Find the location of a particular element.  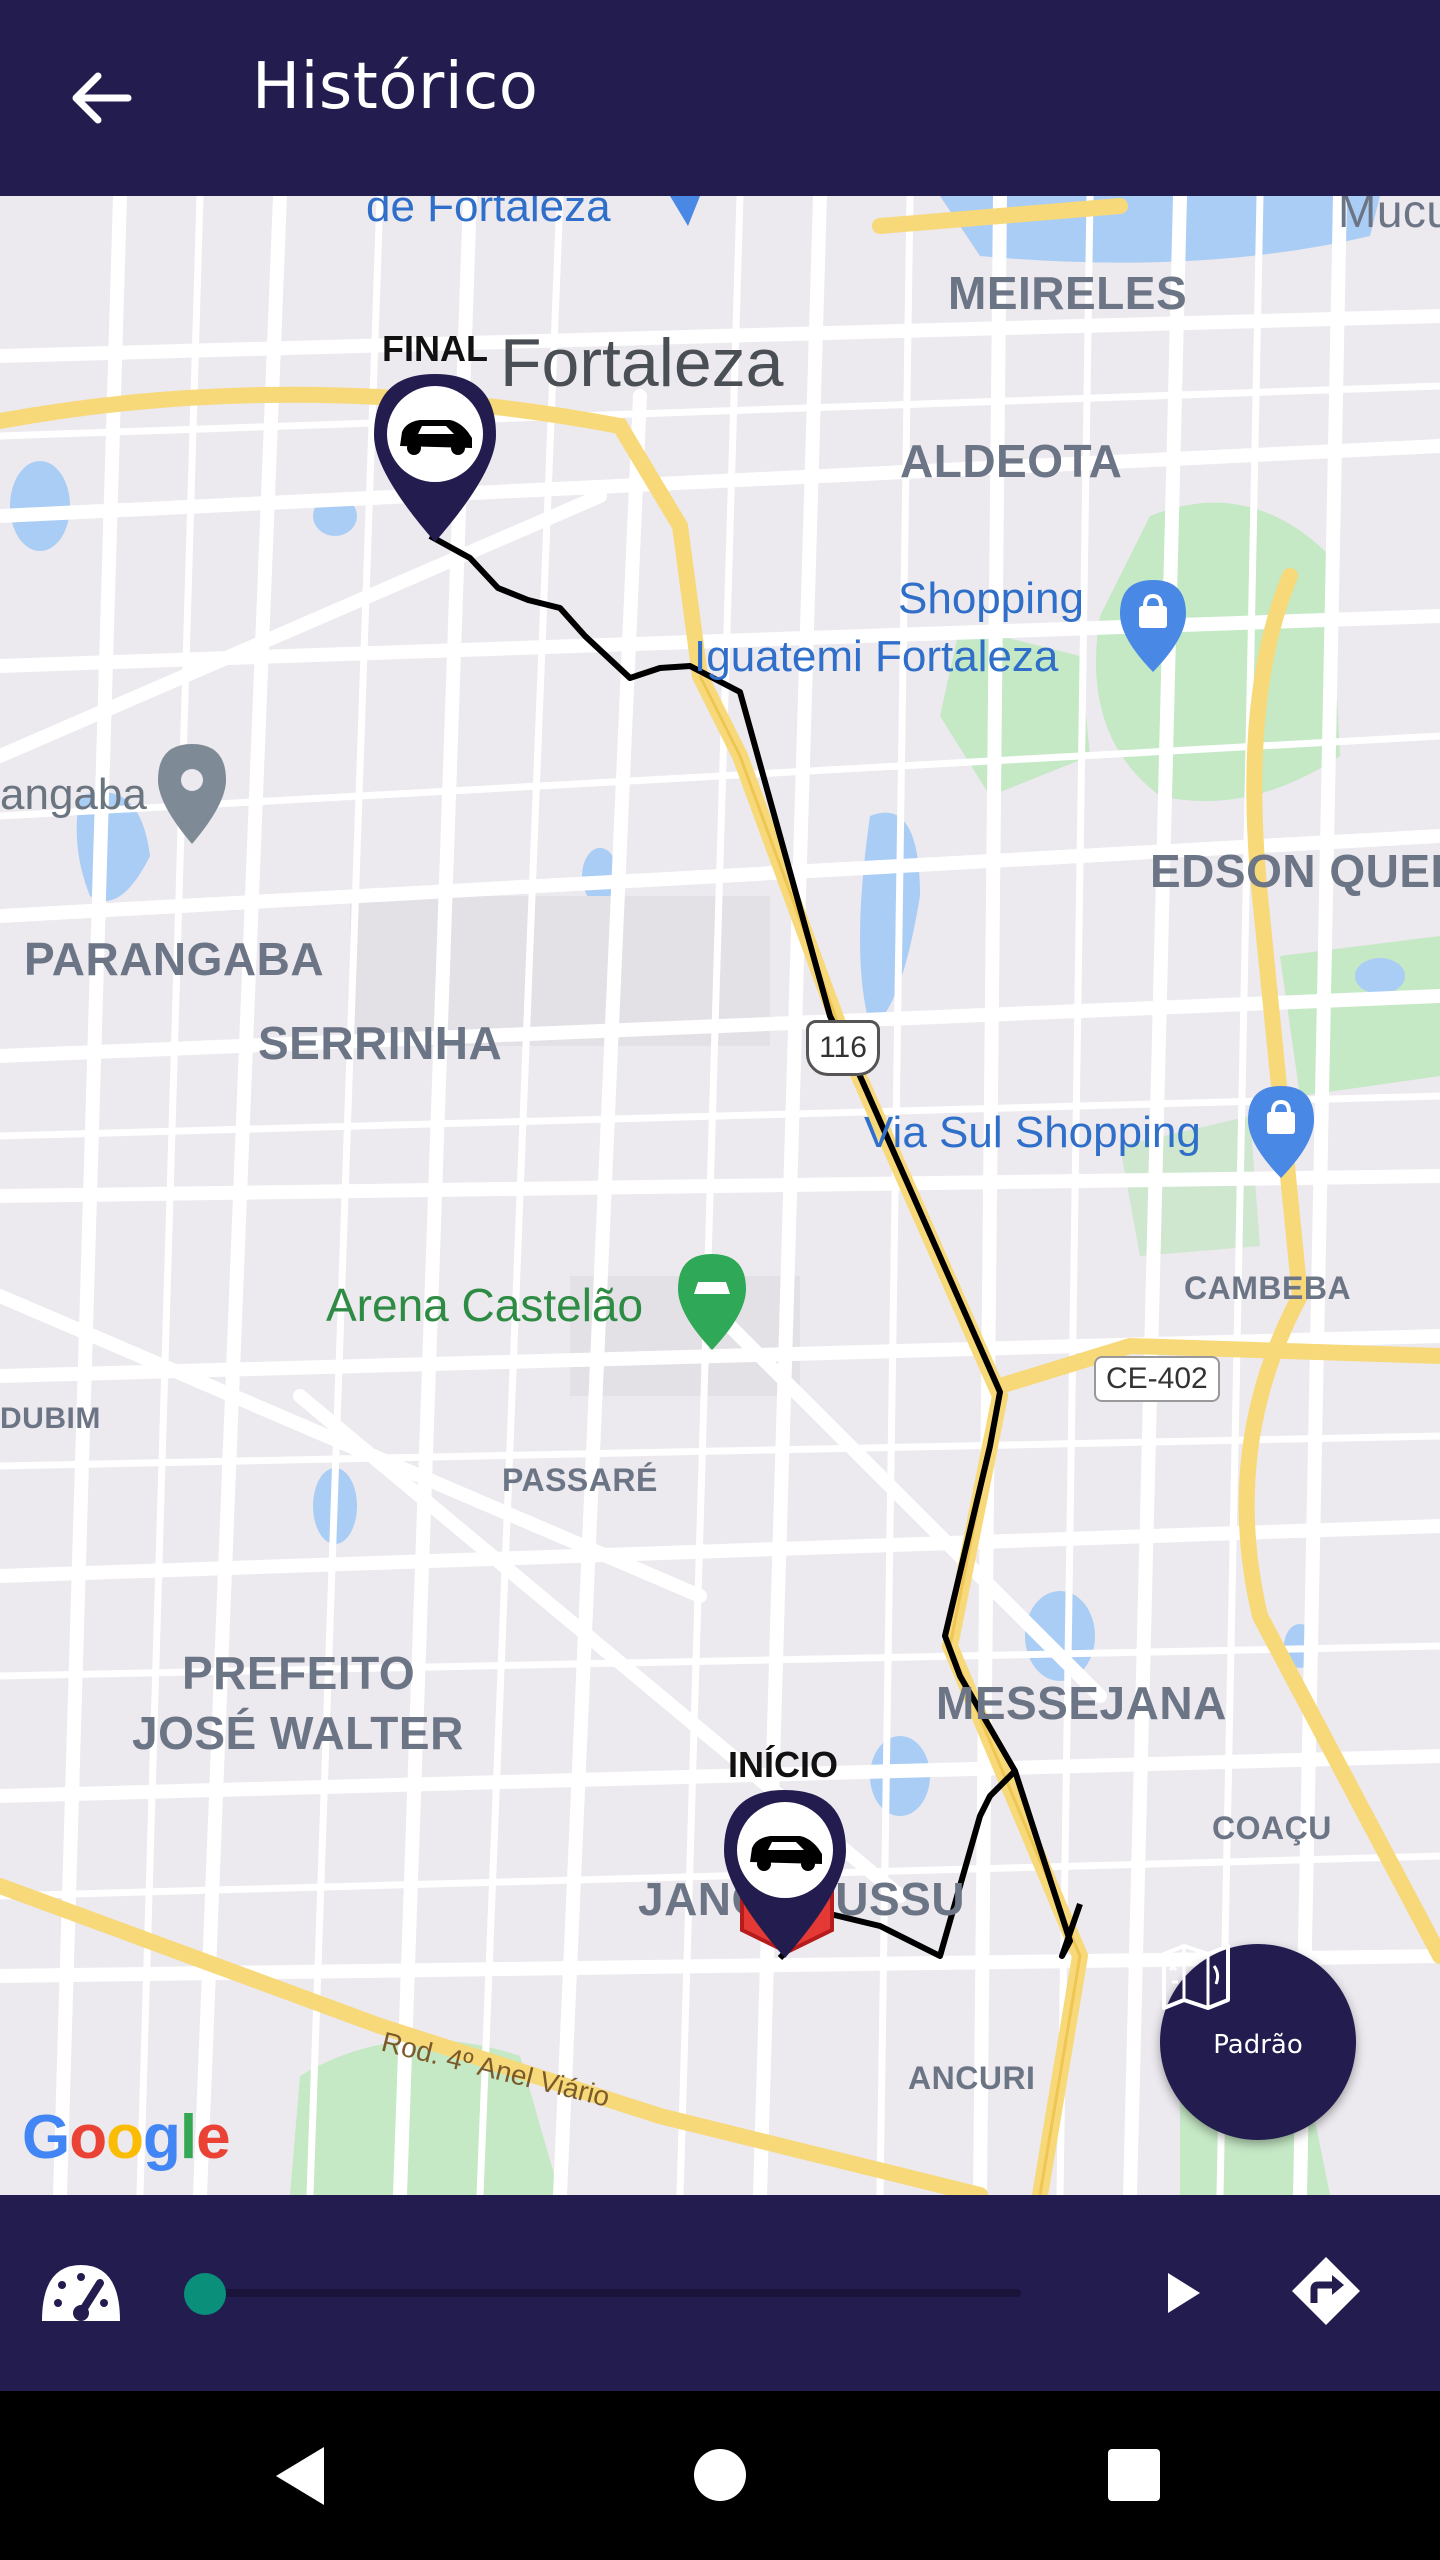

poi-label-parangaba-lagoa: angaba is located at coordinates (73, 794).